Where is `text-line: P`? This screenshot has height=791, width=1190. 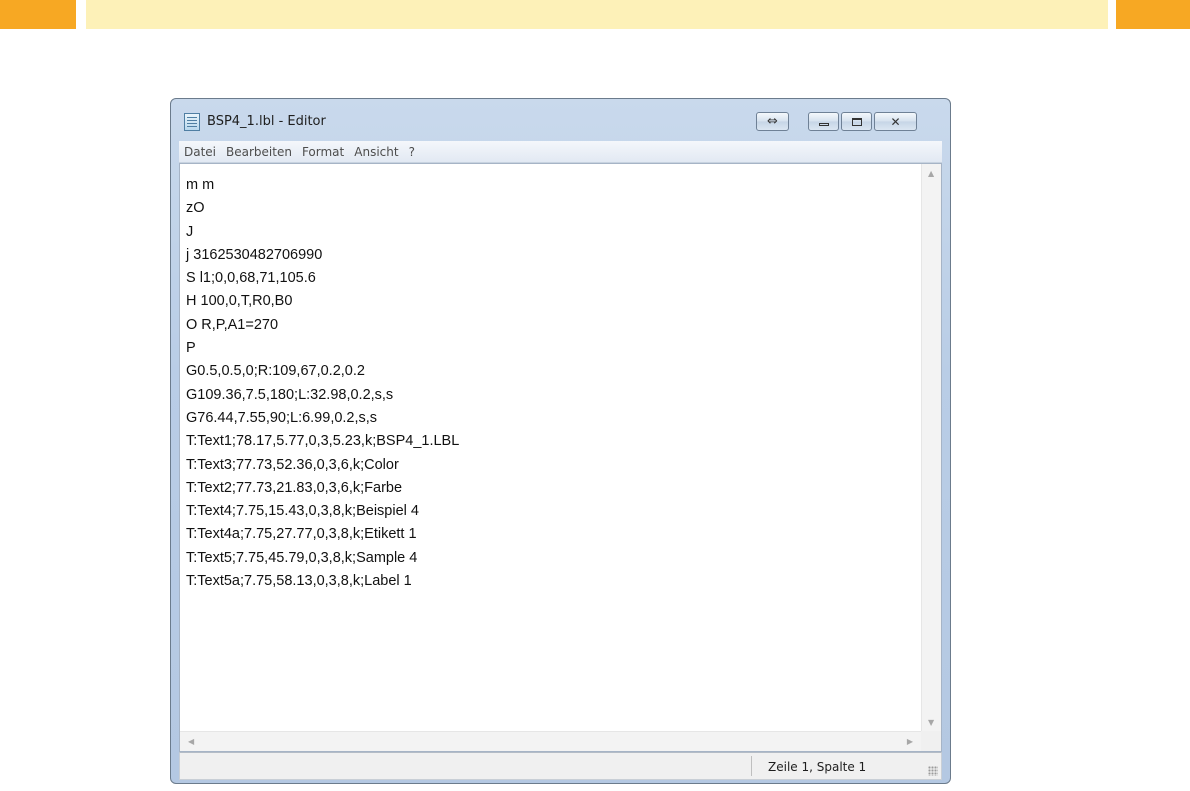 text-line: P is located at coordinates (191, 348).